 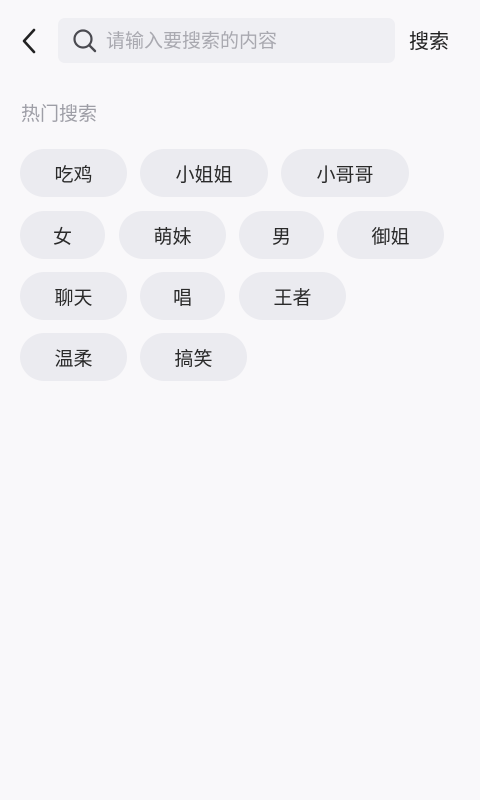 I want to click on hot-search-tag: 唱, so click(x=182, y=296).